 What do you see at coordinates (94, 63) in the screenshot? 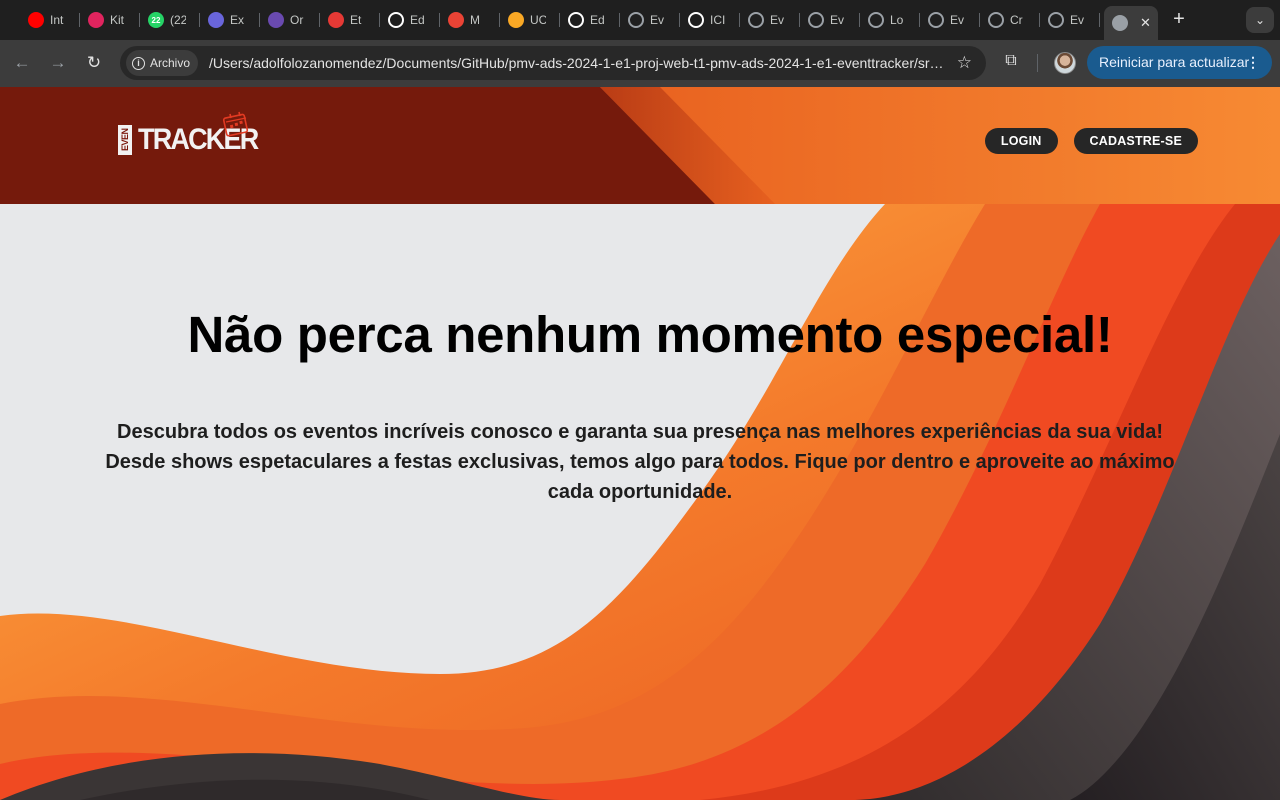
I see `reload-icon: ↻` at bounding box center [94, 63].